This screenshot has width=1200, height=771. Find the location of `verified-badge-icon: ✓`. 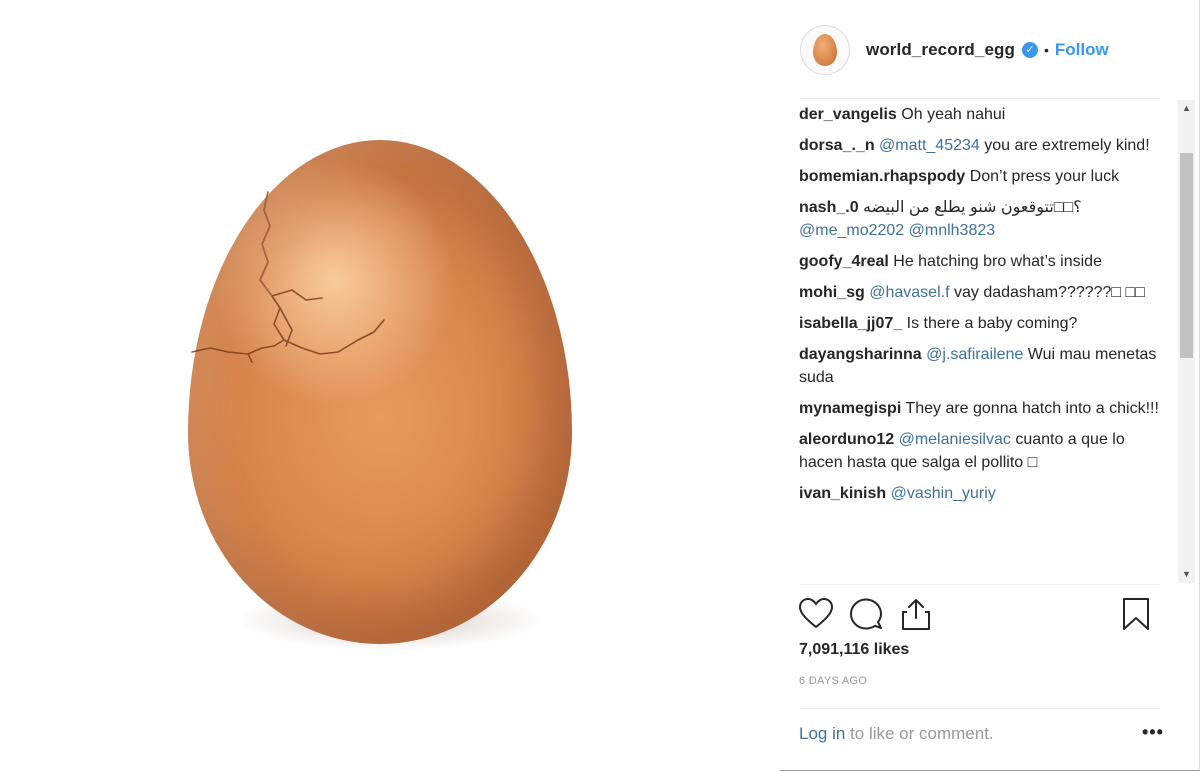

verified-badge-icon: ✓ is located at coordinates (1029, 50).